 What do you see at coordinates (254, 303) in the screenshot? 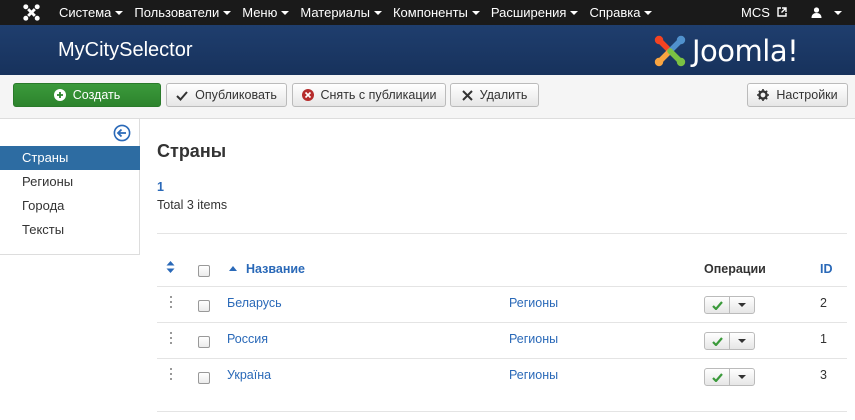
I see `row-name-link: Беларусь` at bounding box center [254, 303].